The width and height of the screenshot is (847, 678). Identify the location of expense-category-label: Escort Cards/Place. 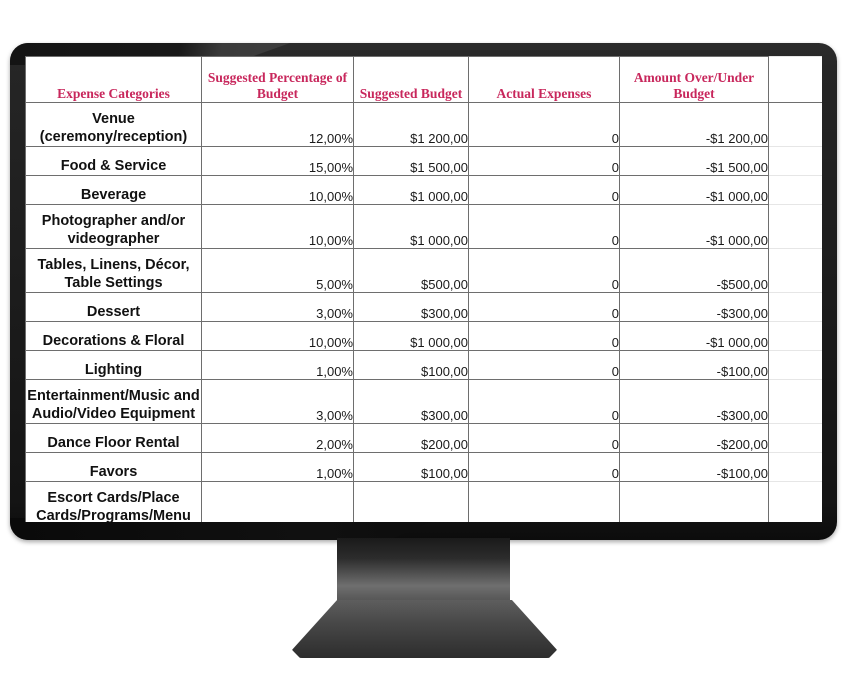
(113, 498).